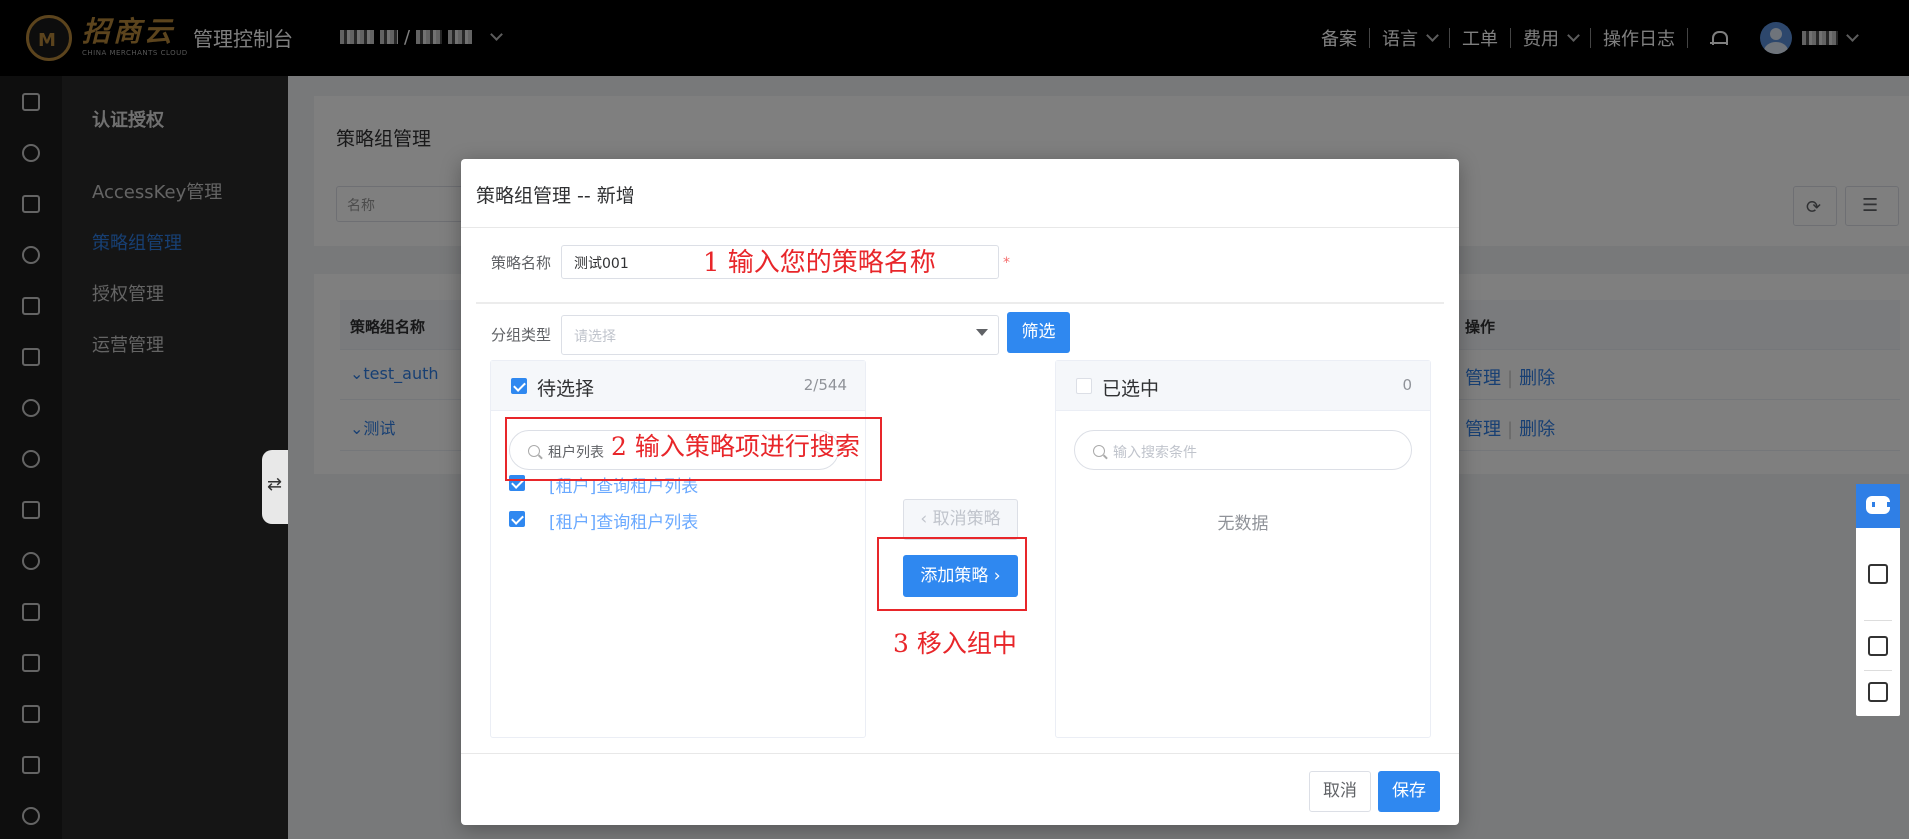 The image size is (1909, 839). I want to click on caret-down-icon, so click(982, 332).